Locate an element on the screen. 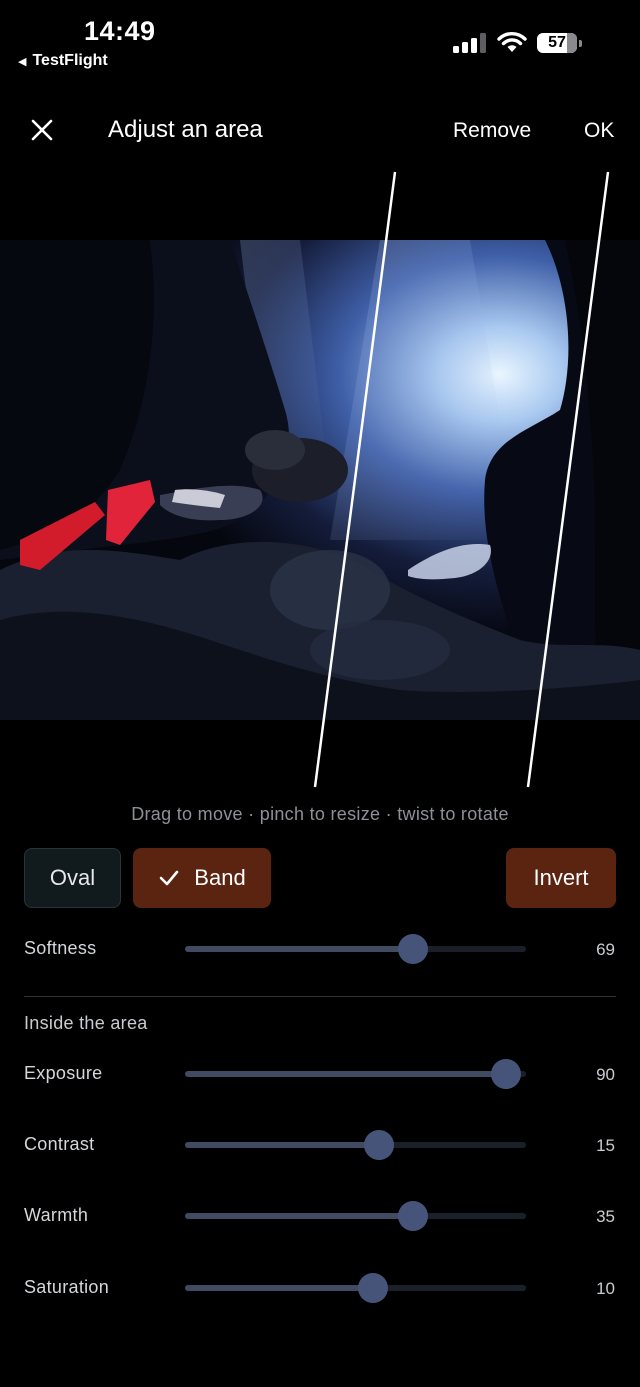 The width and height of the screenshot is (640, 1387). exposure-value: 90 is located at coordinates (605, 1074).